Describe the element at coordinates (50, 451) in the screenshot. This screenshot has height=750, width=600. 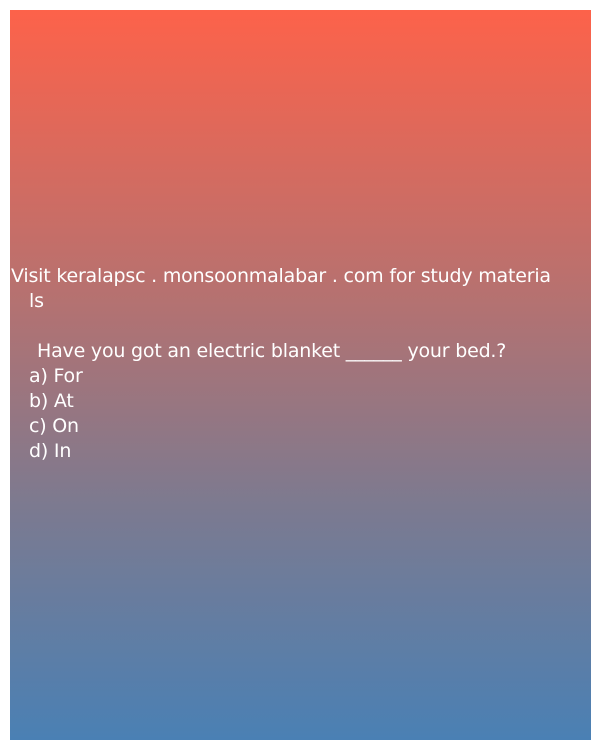
I see `option-d: d) In` at that location.